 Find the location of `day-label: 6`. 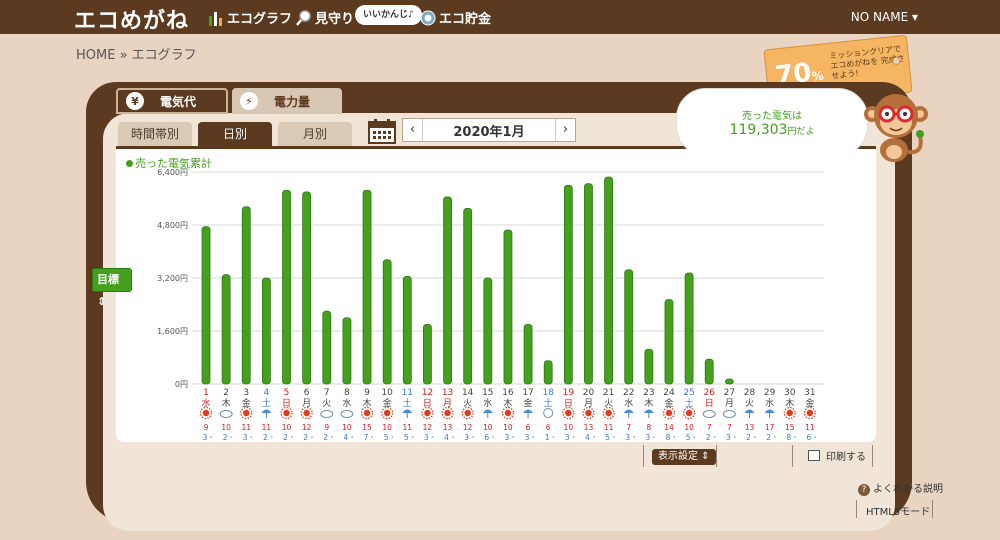

day-label: 6 is located at coordinates (307, 393).